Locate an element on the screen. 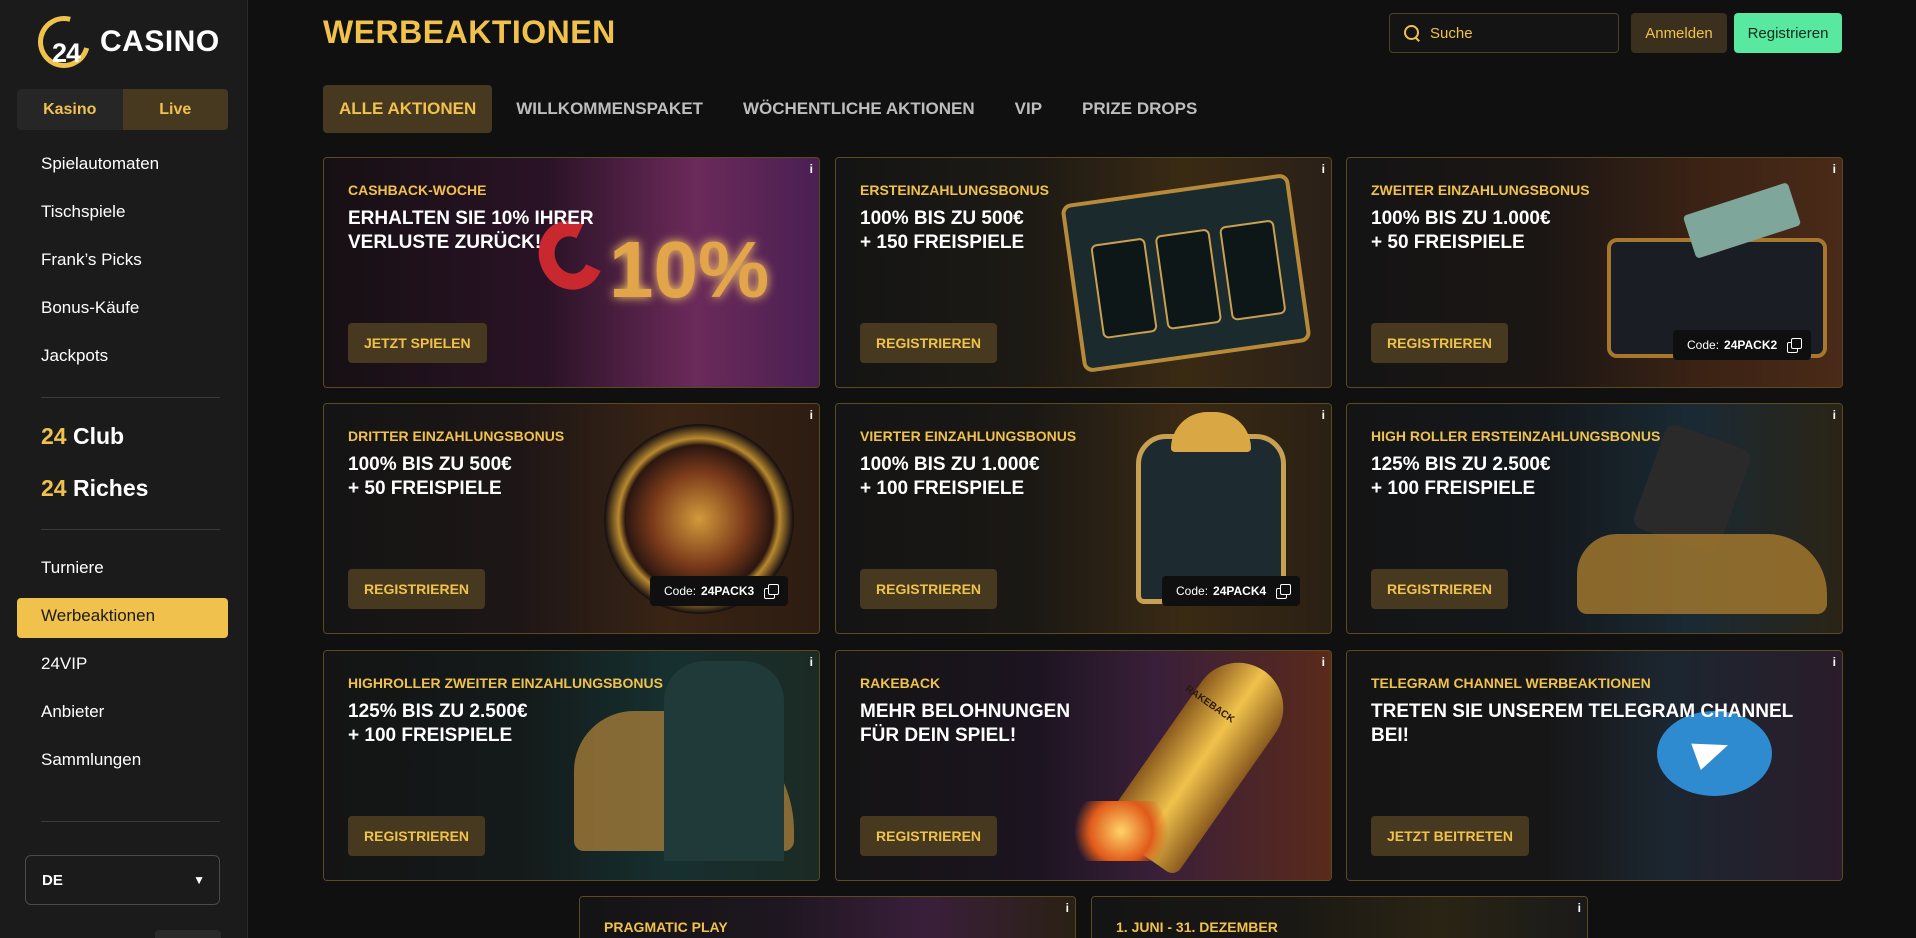 The height and width of the screenshot is (938, 1916). promo-code-chip: Code: 24PACK3 is located at coordinates (719, 591).